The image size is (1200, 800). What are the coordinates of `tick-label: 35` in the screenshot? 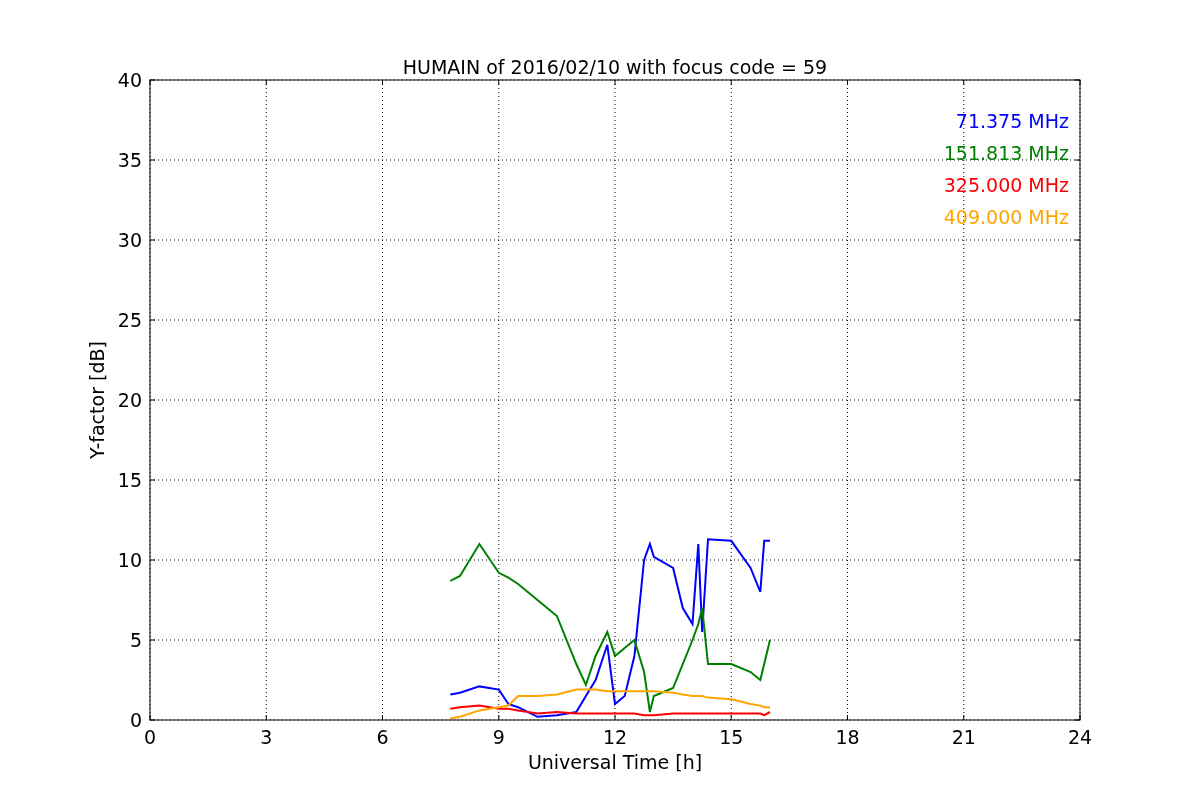 It's located at (129, 160).